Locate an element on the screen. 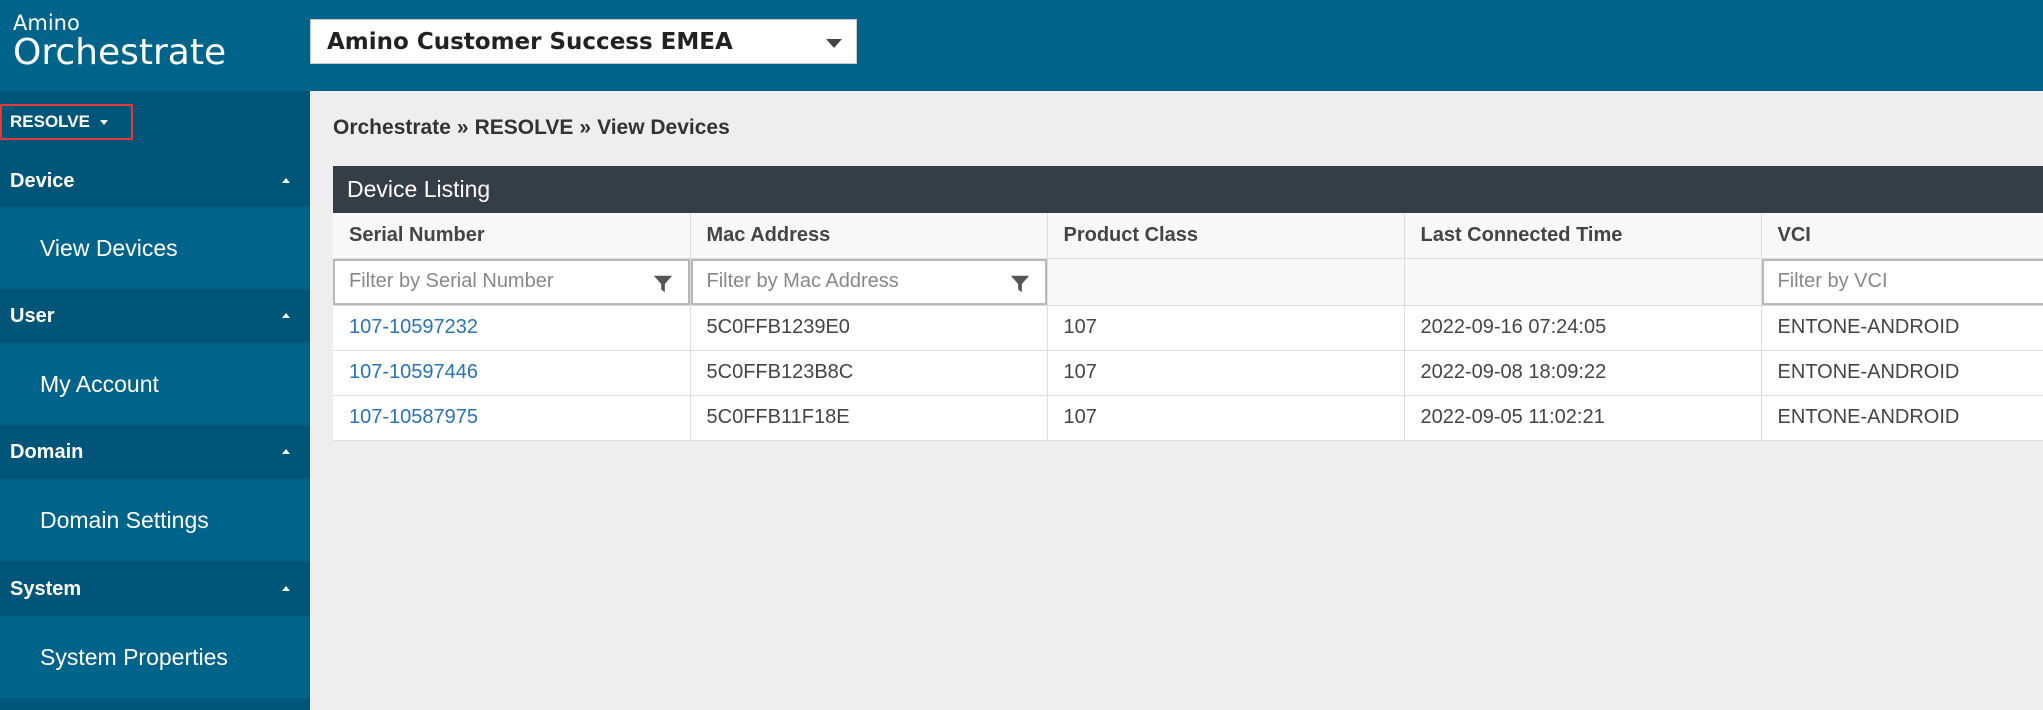 The width and height of the screenshot is (2043, 710). sidebar-section-user: User is located at coordinates (155, 316).